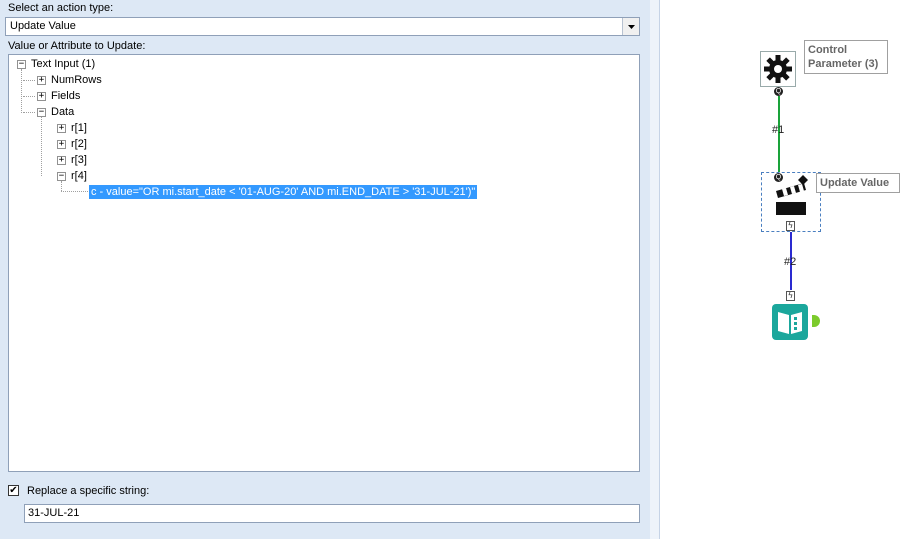 The width and height of the screenshot is (905, 539). Describe the element at coordinates (77, 46) in the screenshot. I see `value-attr-label: Value or Attribute to Update:` at that location.